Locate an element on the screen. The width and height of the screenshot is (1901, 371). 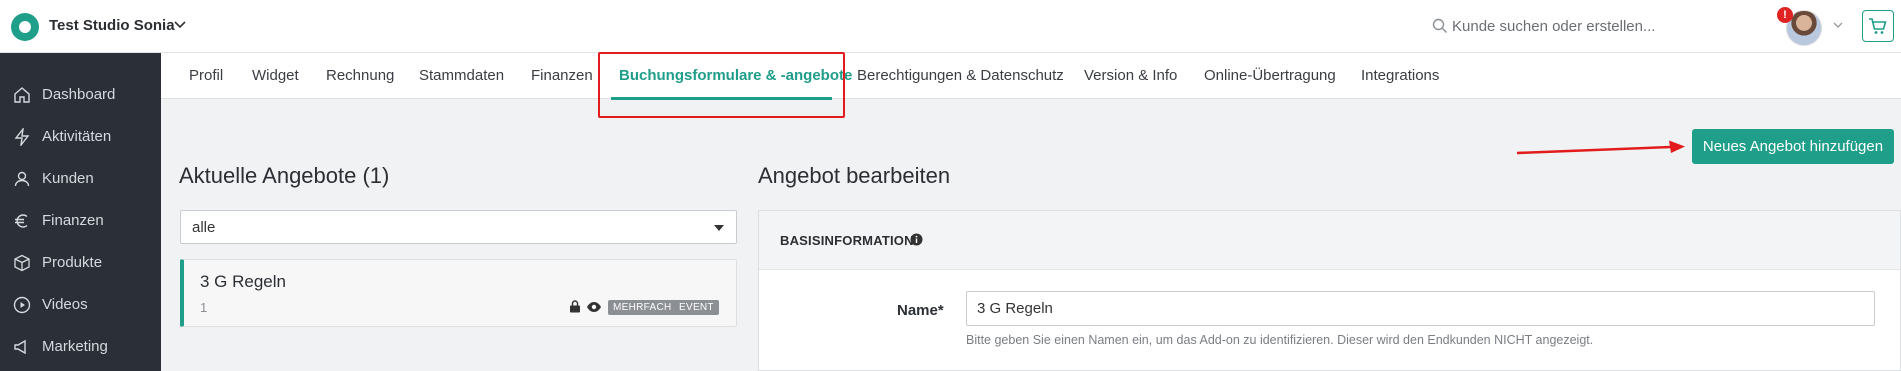
tab-rechnung: Rechnung is located at coordinates (360, 75).